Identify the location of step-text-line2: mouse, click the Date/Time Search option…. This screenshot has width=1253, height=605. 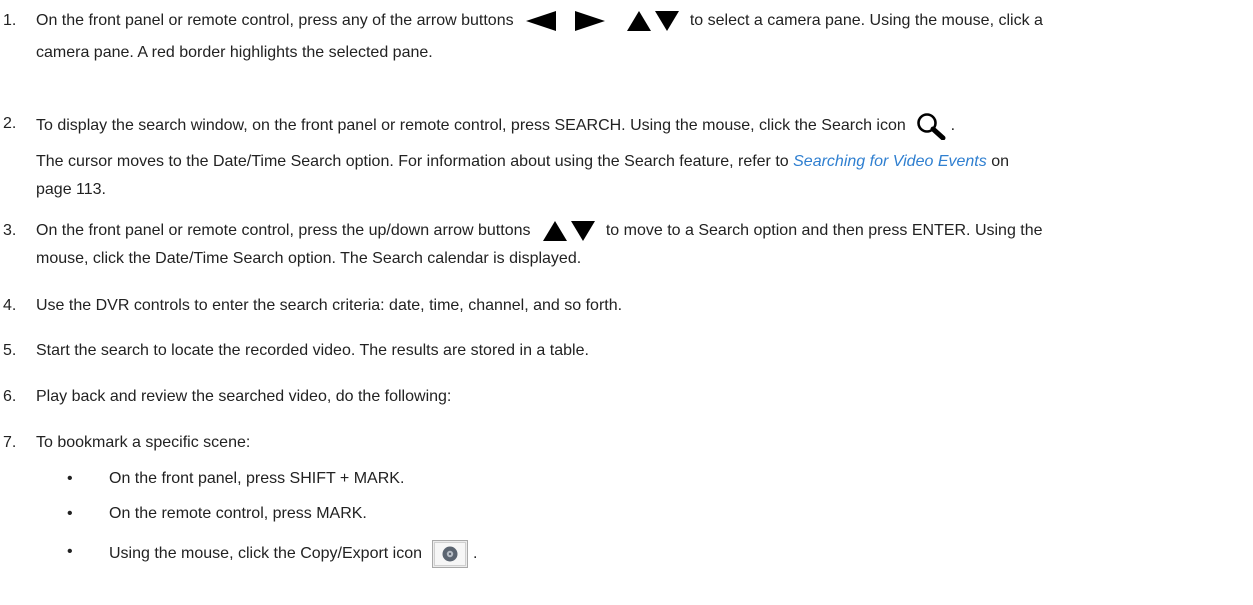
(309, 258).